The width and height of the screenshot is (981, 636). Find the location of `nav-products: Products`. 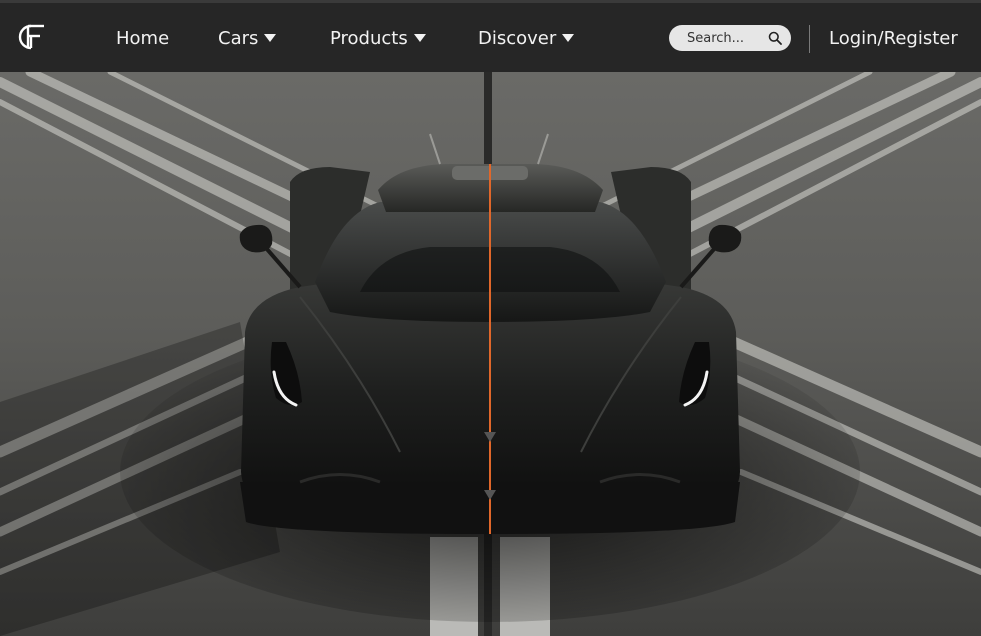

nav-products: Products is located at coordinates (378, 39).